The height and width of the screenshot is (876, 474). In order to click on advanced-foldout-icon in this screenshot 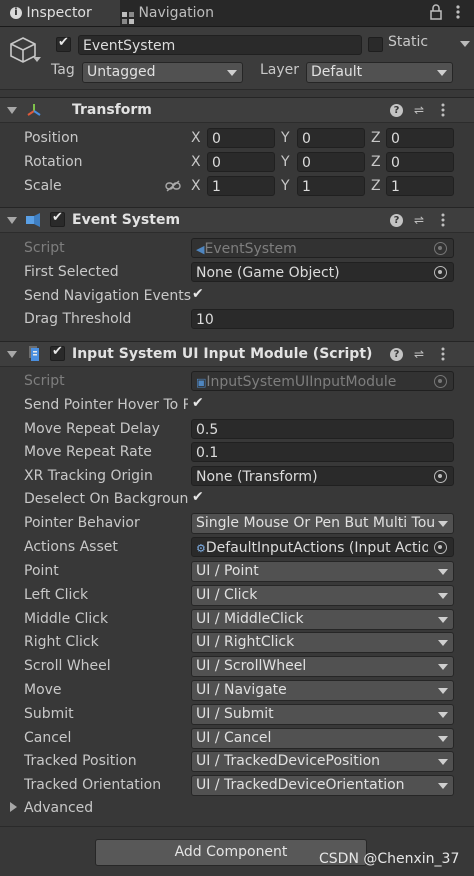, I will do `click(13, 807)`.